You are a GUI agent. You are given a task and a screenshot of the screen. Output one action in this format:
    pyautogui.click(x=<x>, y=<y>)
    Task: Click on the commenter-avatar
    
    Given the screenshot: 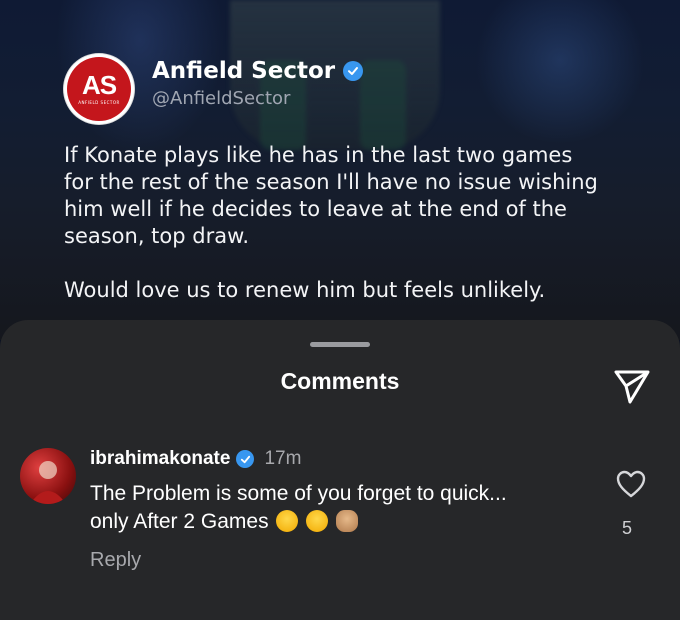 What is the action you would take?
    pyautogui.click(x=48, y=476)
    